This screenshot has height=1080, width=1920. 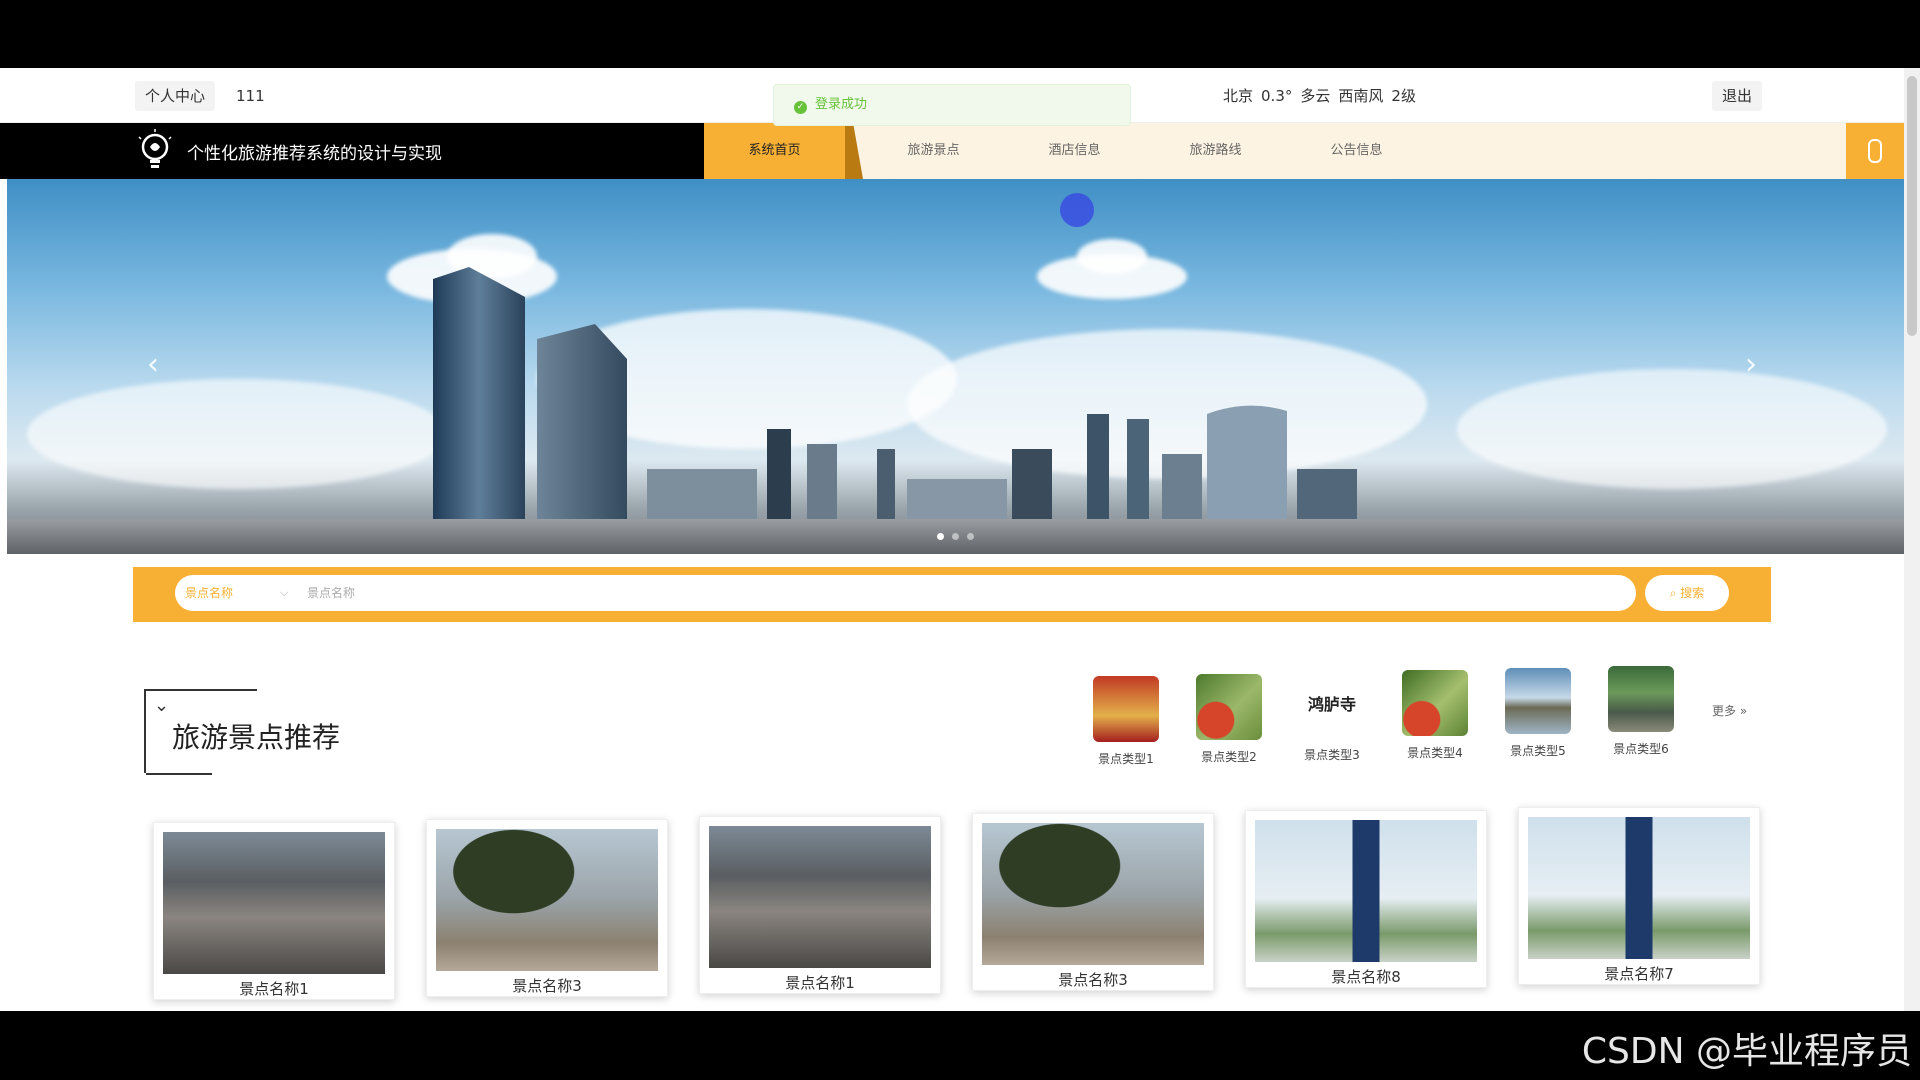 I want to click on weather-wind: 西南风, so click(x=1361, y=96).